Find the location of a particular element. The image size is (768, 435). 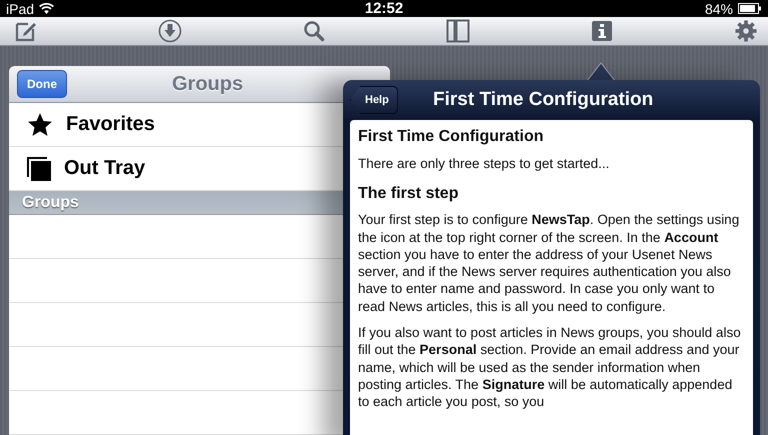

clock-time: 12:52 is located at coordinates (384, 8).